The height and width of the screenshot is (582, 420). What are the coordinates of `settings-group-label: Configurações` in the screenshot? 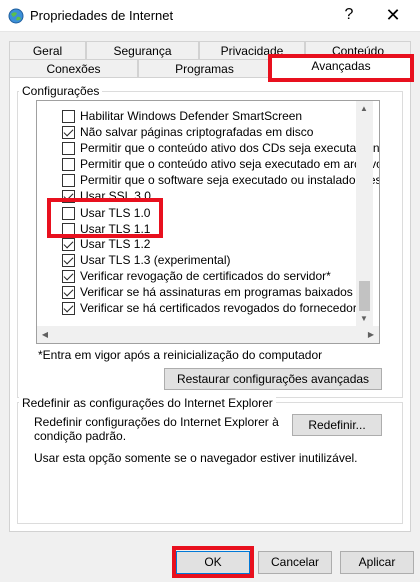 It's located at (61, 91).